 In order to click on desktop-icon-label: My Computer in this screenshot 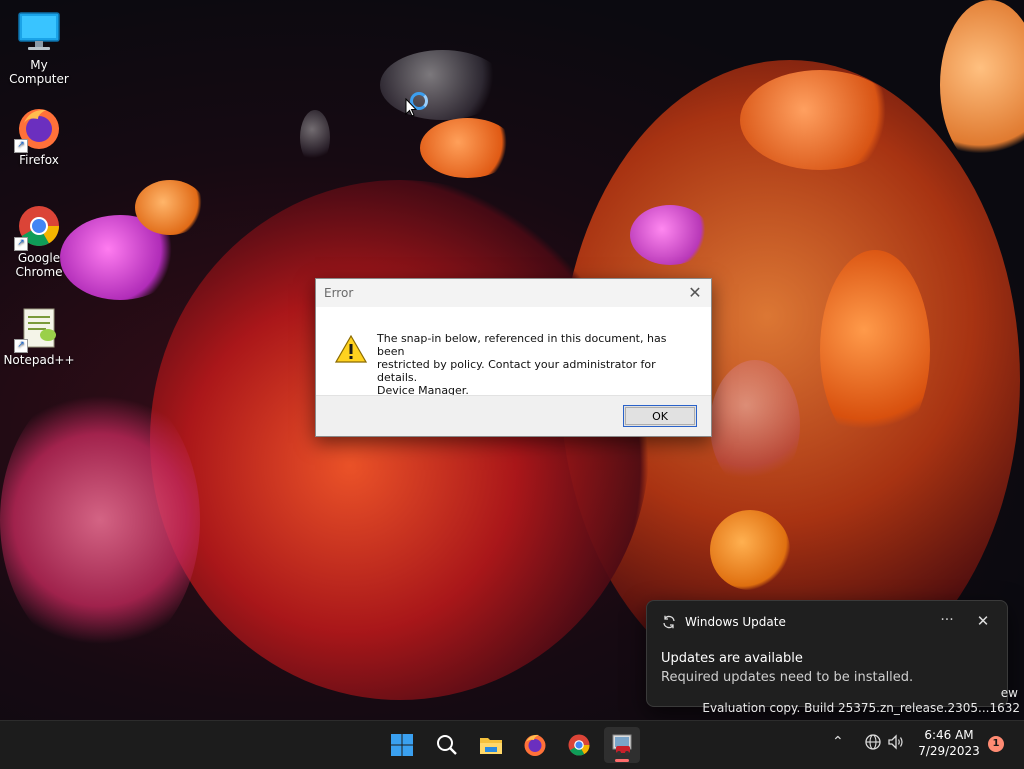, I will do `click(39, 72)`.